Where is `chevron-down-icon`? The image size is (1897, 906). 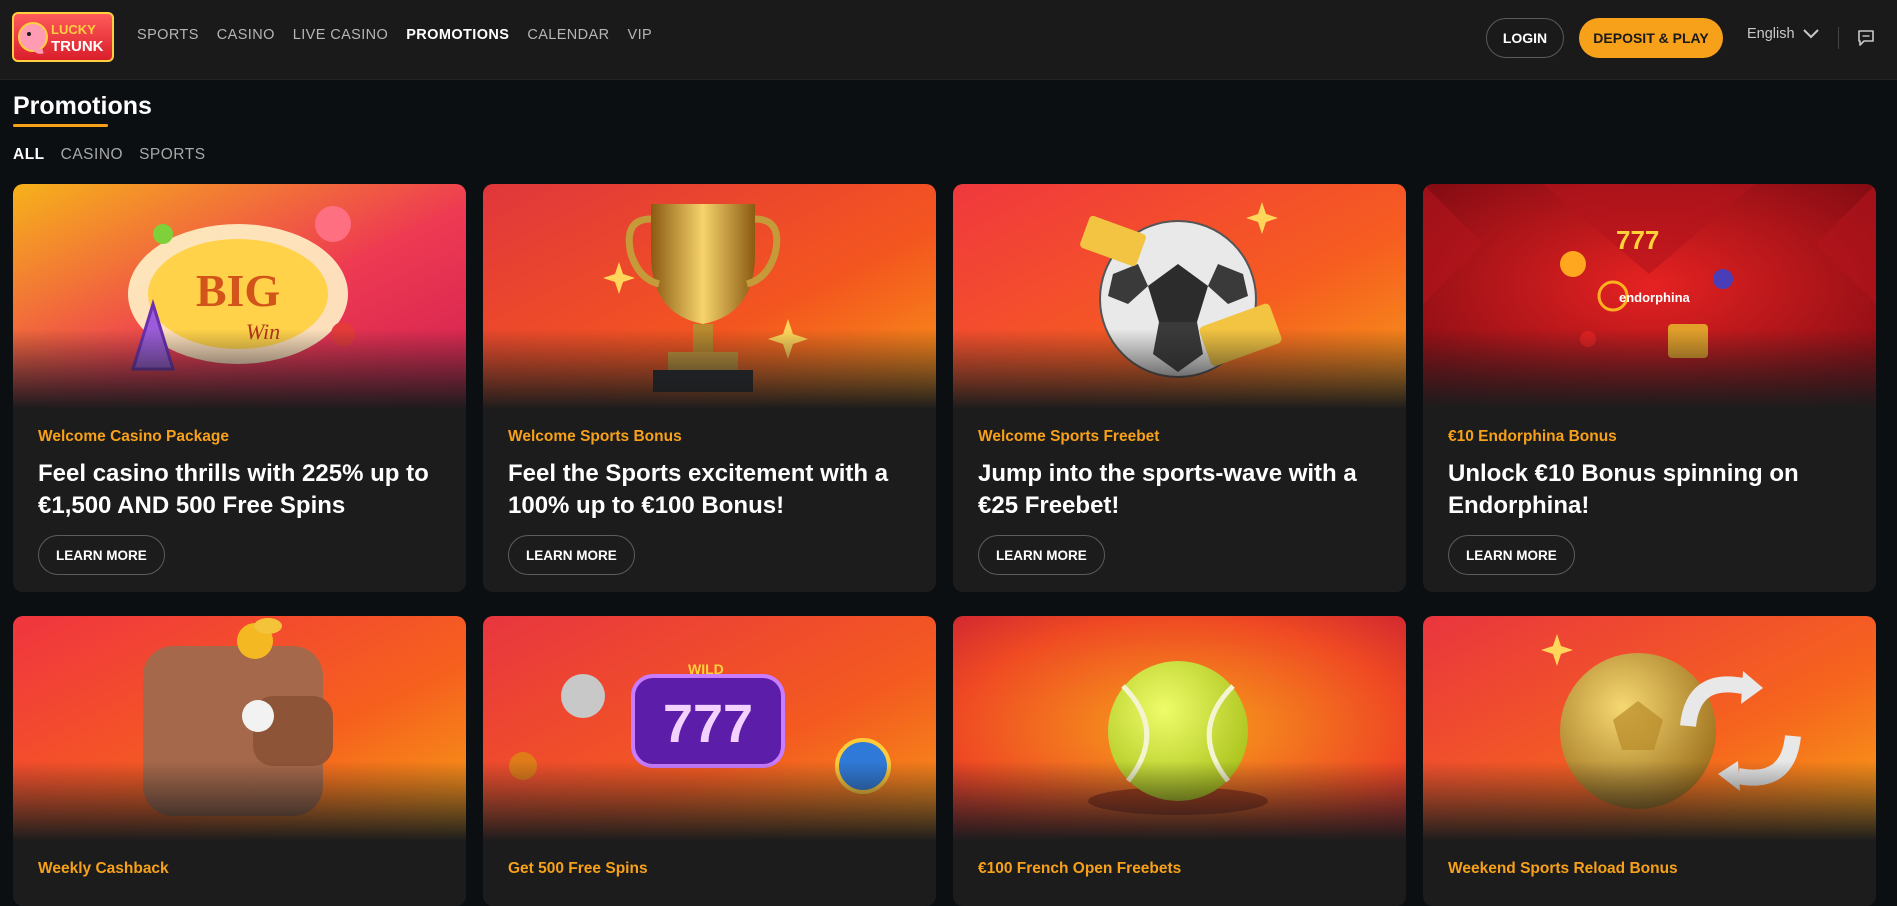 chevron-down-icon is located at coordinates (1810, 34).